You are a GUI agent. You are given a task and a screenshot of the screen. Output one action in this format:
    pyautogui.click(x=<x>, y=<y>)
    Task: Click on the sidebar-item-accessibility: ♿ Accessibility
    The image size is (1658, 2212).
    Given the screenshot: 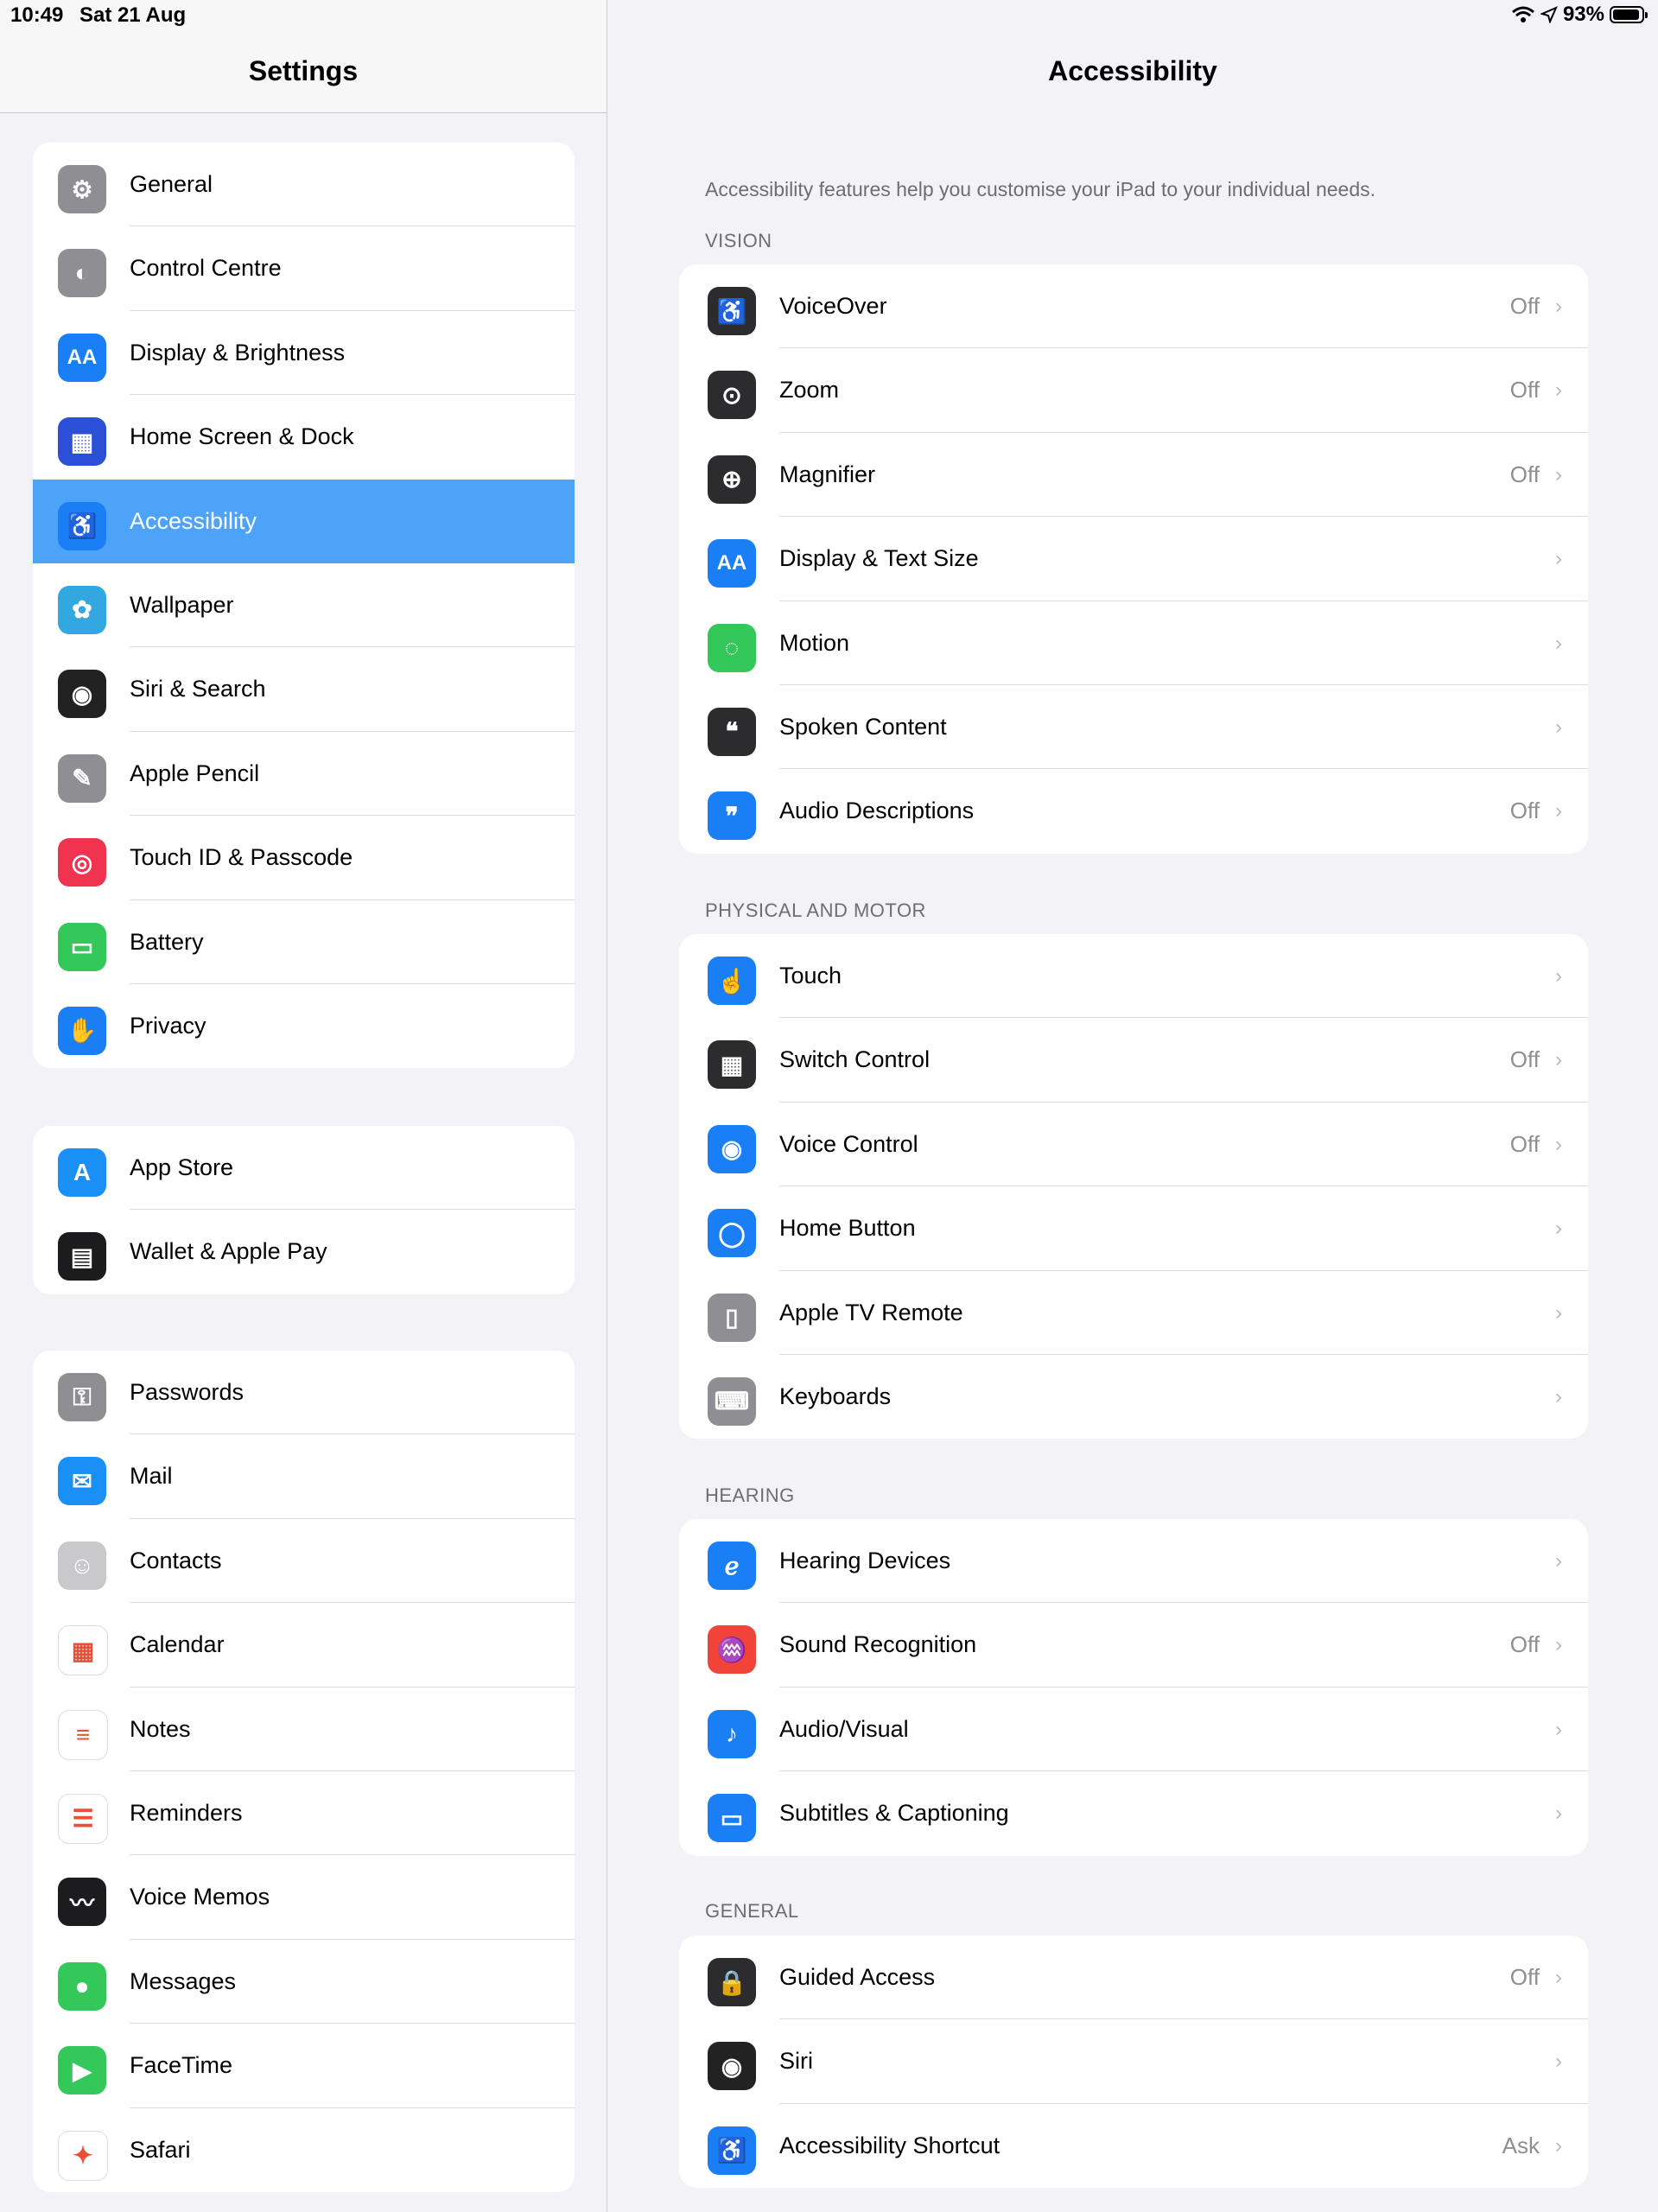 What is the action you would take?
    pyautogui.click(x=304, y=521)
    